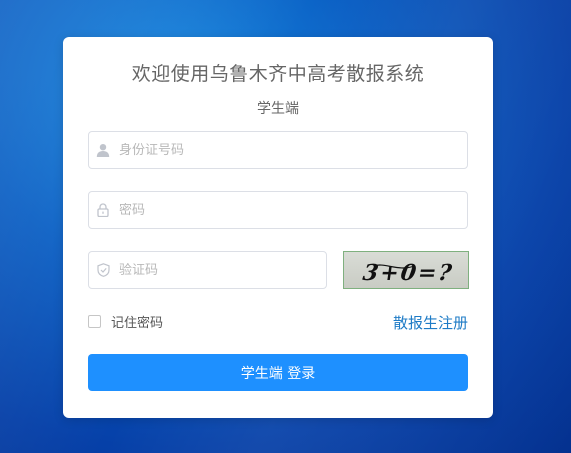  Describe the element at coordinates (103, 270) in the screenshot. I see `shield-icon` at that location.